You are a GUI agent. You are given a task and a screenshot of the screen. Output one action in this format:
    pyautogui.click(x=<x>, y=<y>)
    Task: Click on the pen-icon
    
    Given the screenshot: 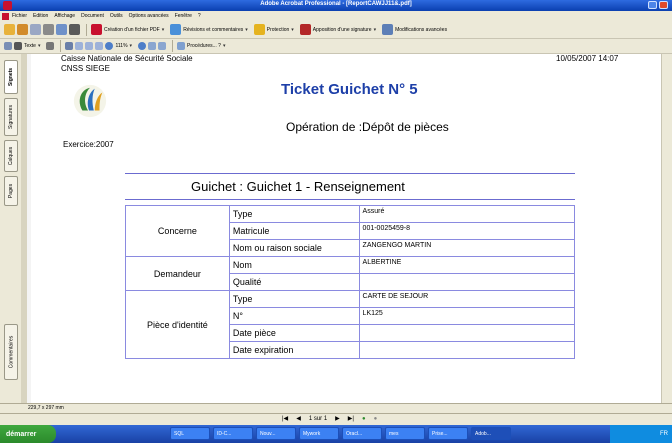 What is the action you would take?
    pyautogui.click(x=305, y=29)
    